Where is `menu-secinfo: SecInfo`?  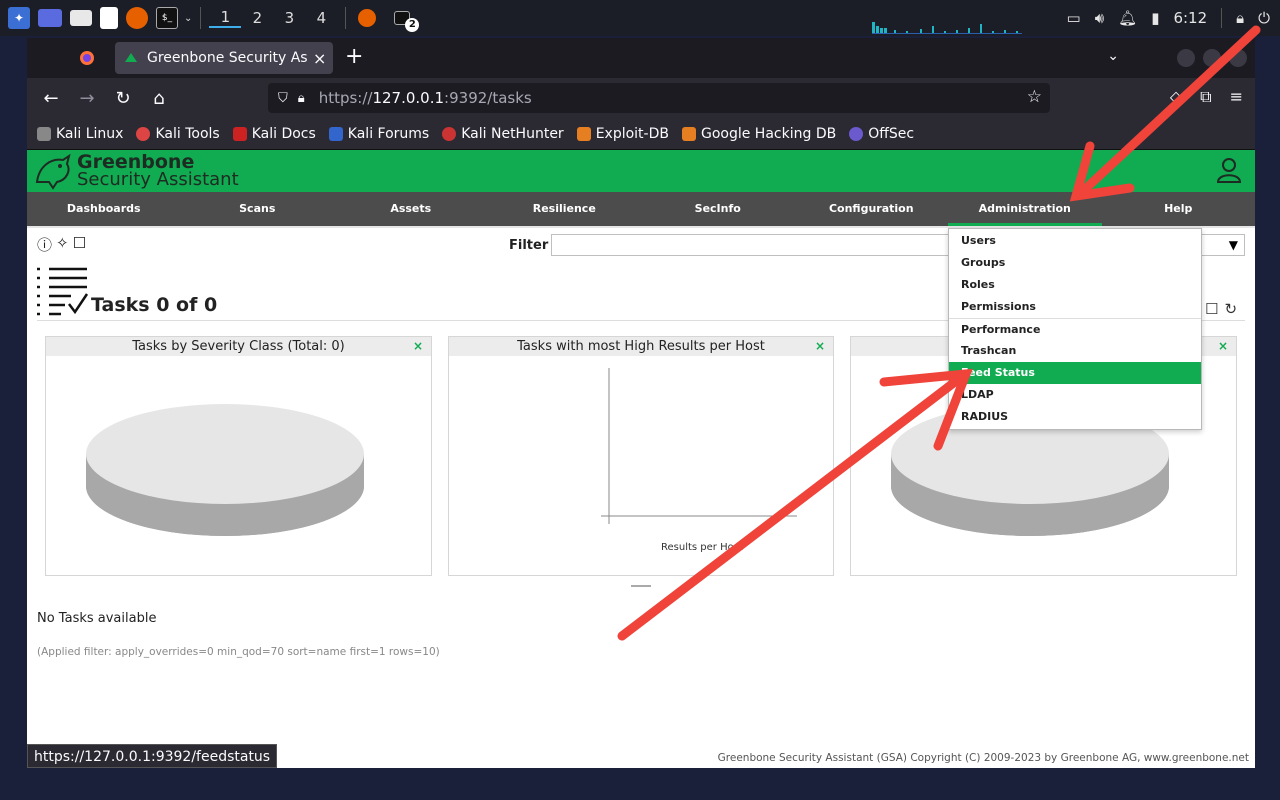
menu-secinfo: SecInfo is located at coordinates (718, 209).